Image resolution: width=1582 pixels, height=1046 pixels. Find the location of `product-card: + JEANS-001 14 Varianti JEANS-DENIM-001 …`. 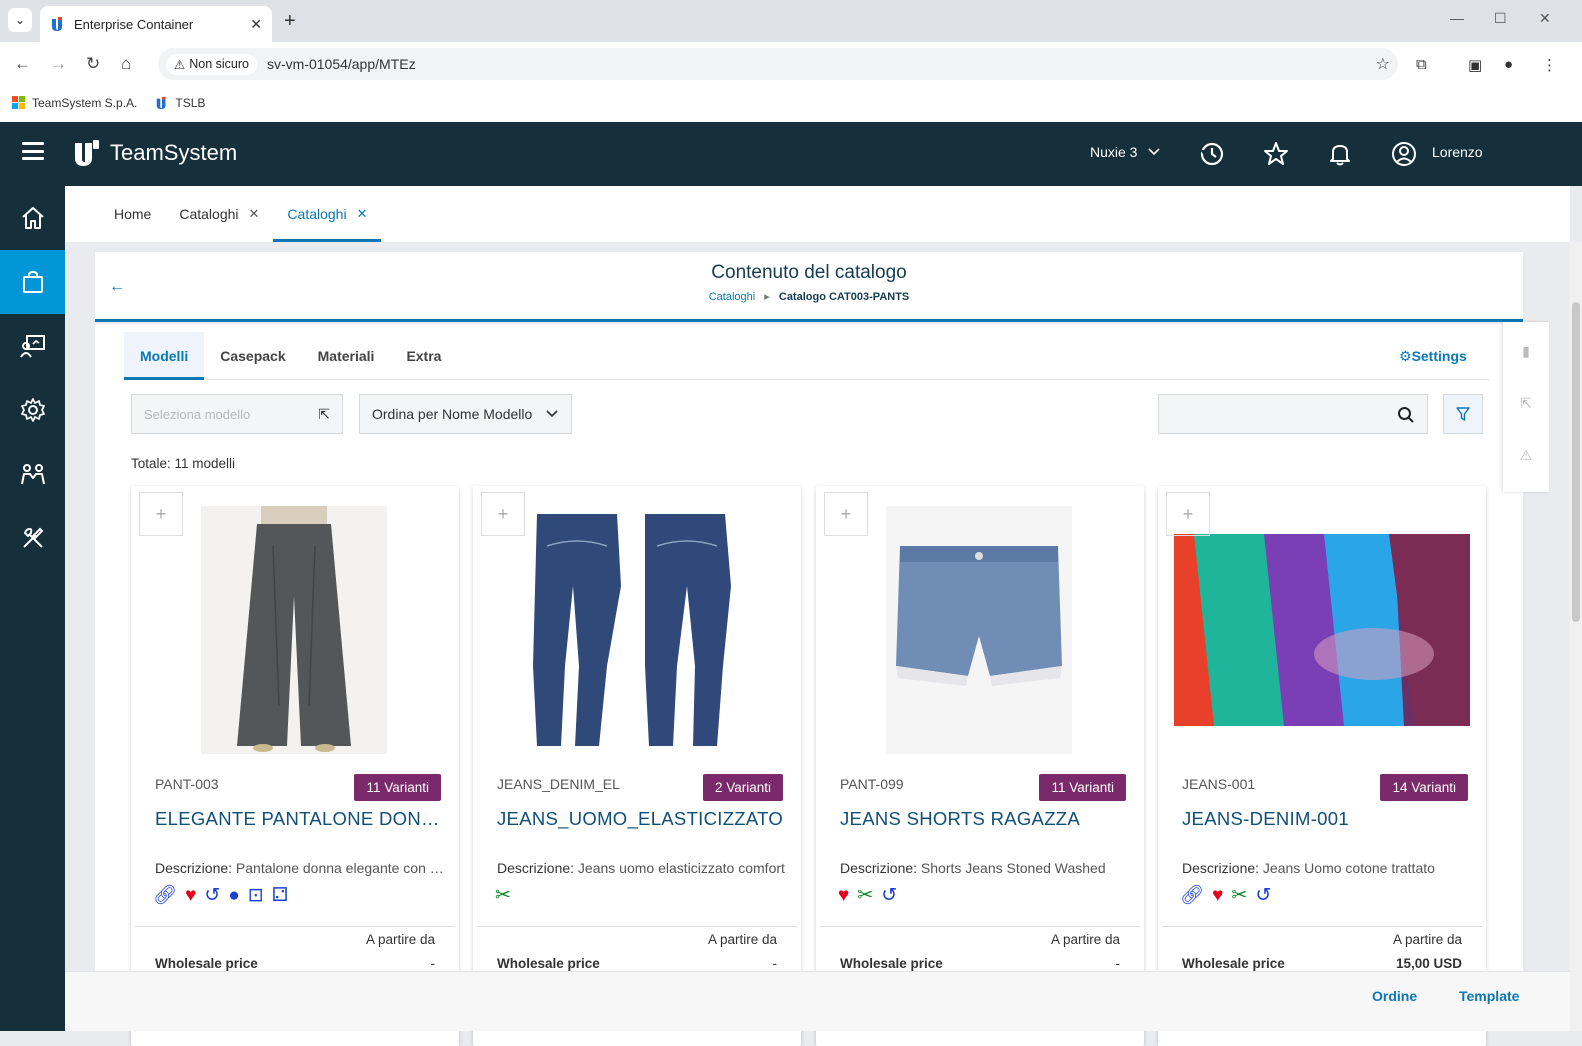

product-card: + JEANS-001 14 Varianti JEANS-DENIM-001 … is located at coordinates (1322, 766).